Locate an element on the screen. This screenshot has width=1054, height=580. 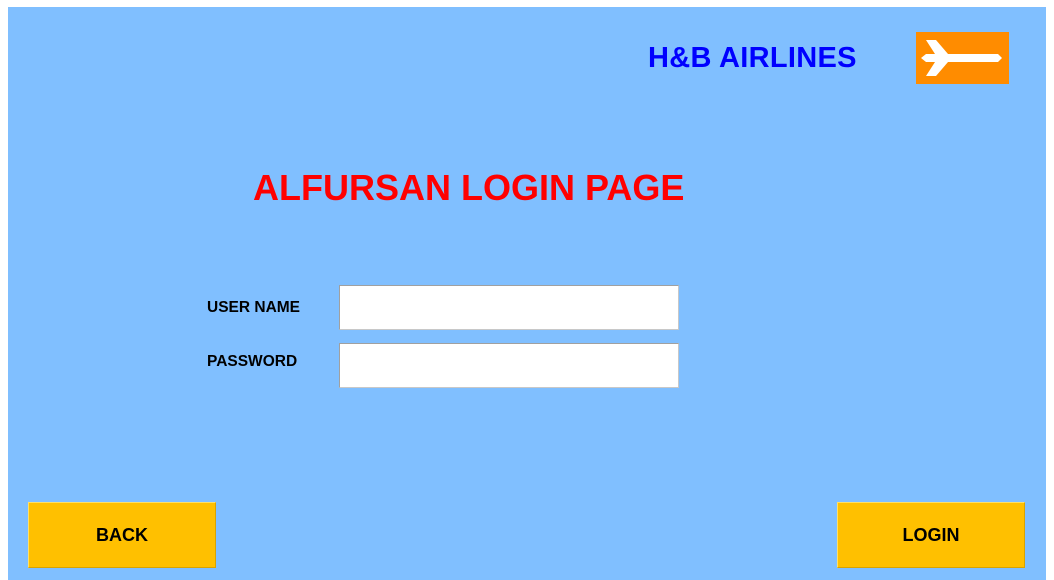
airplane-icon is located at coordinates (961, 58).